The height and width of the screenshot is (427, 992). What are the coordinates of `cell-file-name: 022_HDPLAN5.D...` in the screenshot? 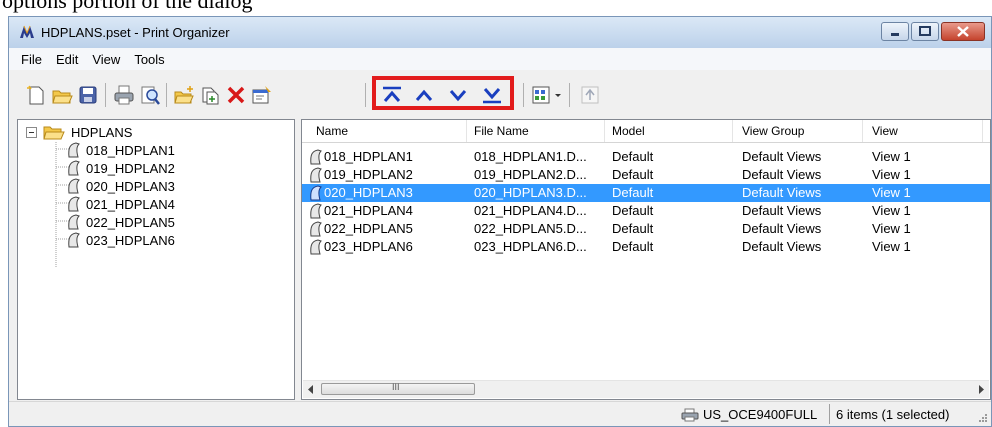 It's located at (530, 228).